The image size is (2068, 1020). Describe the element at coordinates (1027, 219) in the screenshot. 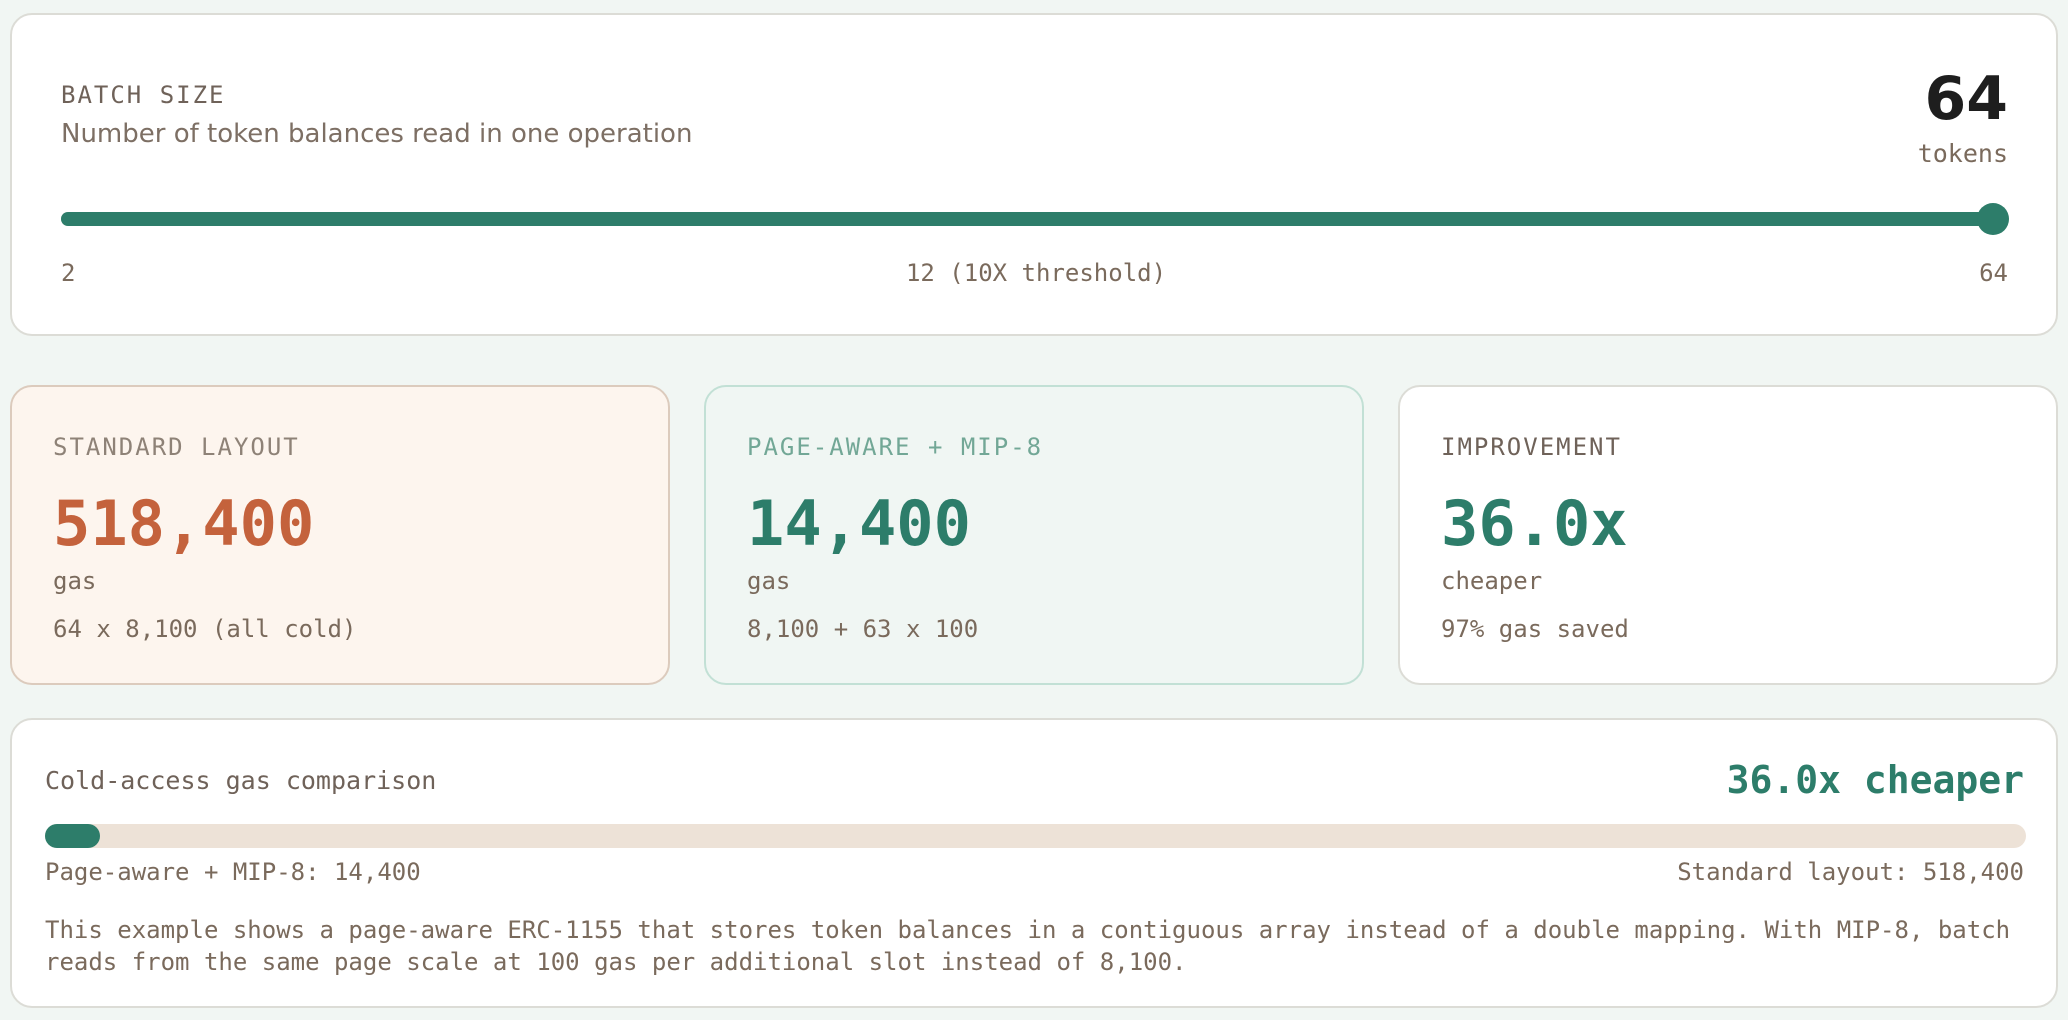

I see `slider-fill` at that location.